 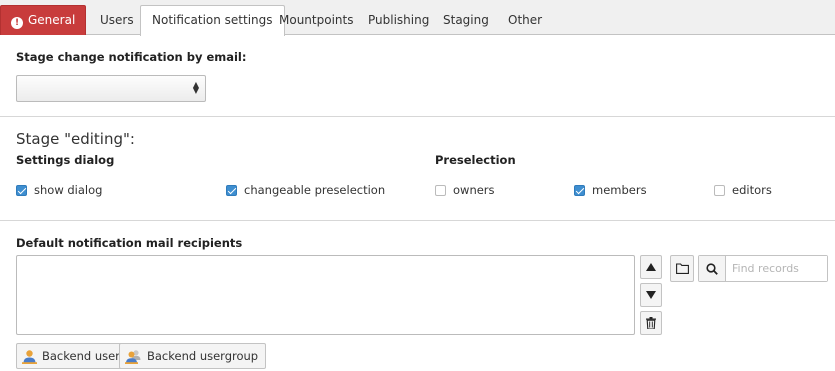 I want to click on notification-label: Stage change notification by email:, so click(x=131, y=57).